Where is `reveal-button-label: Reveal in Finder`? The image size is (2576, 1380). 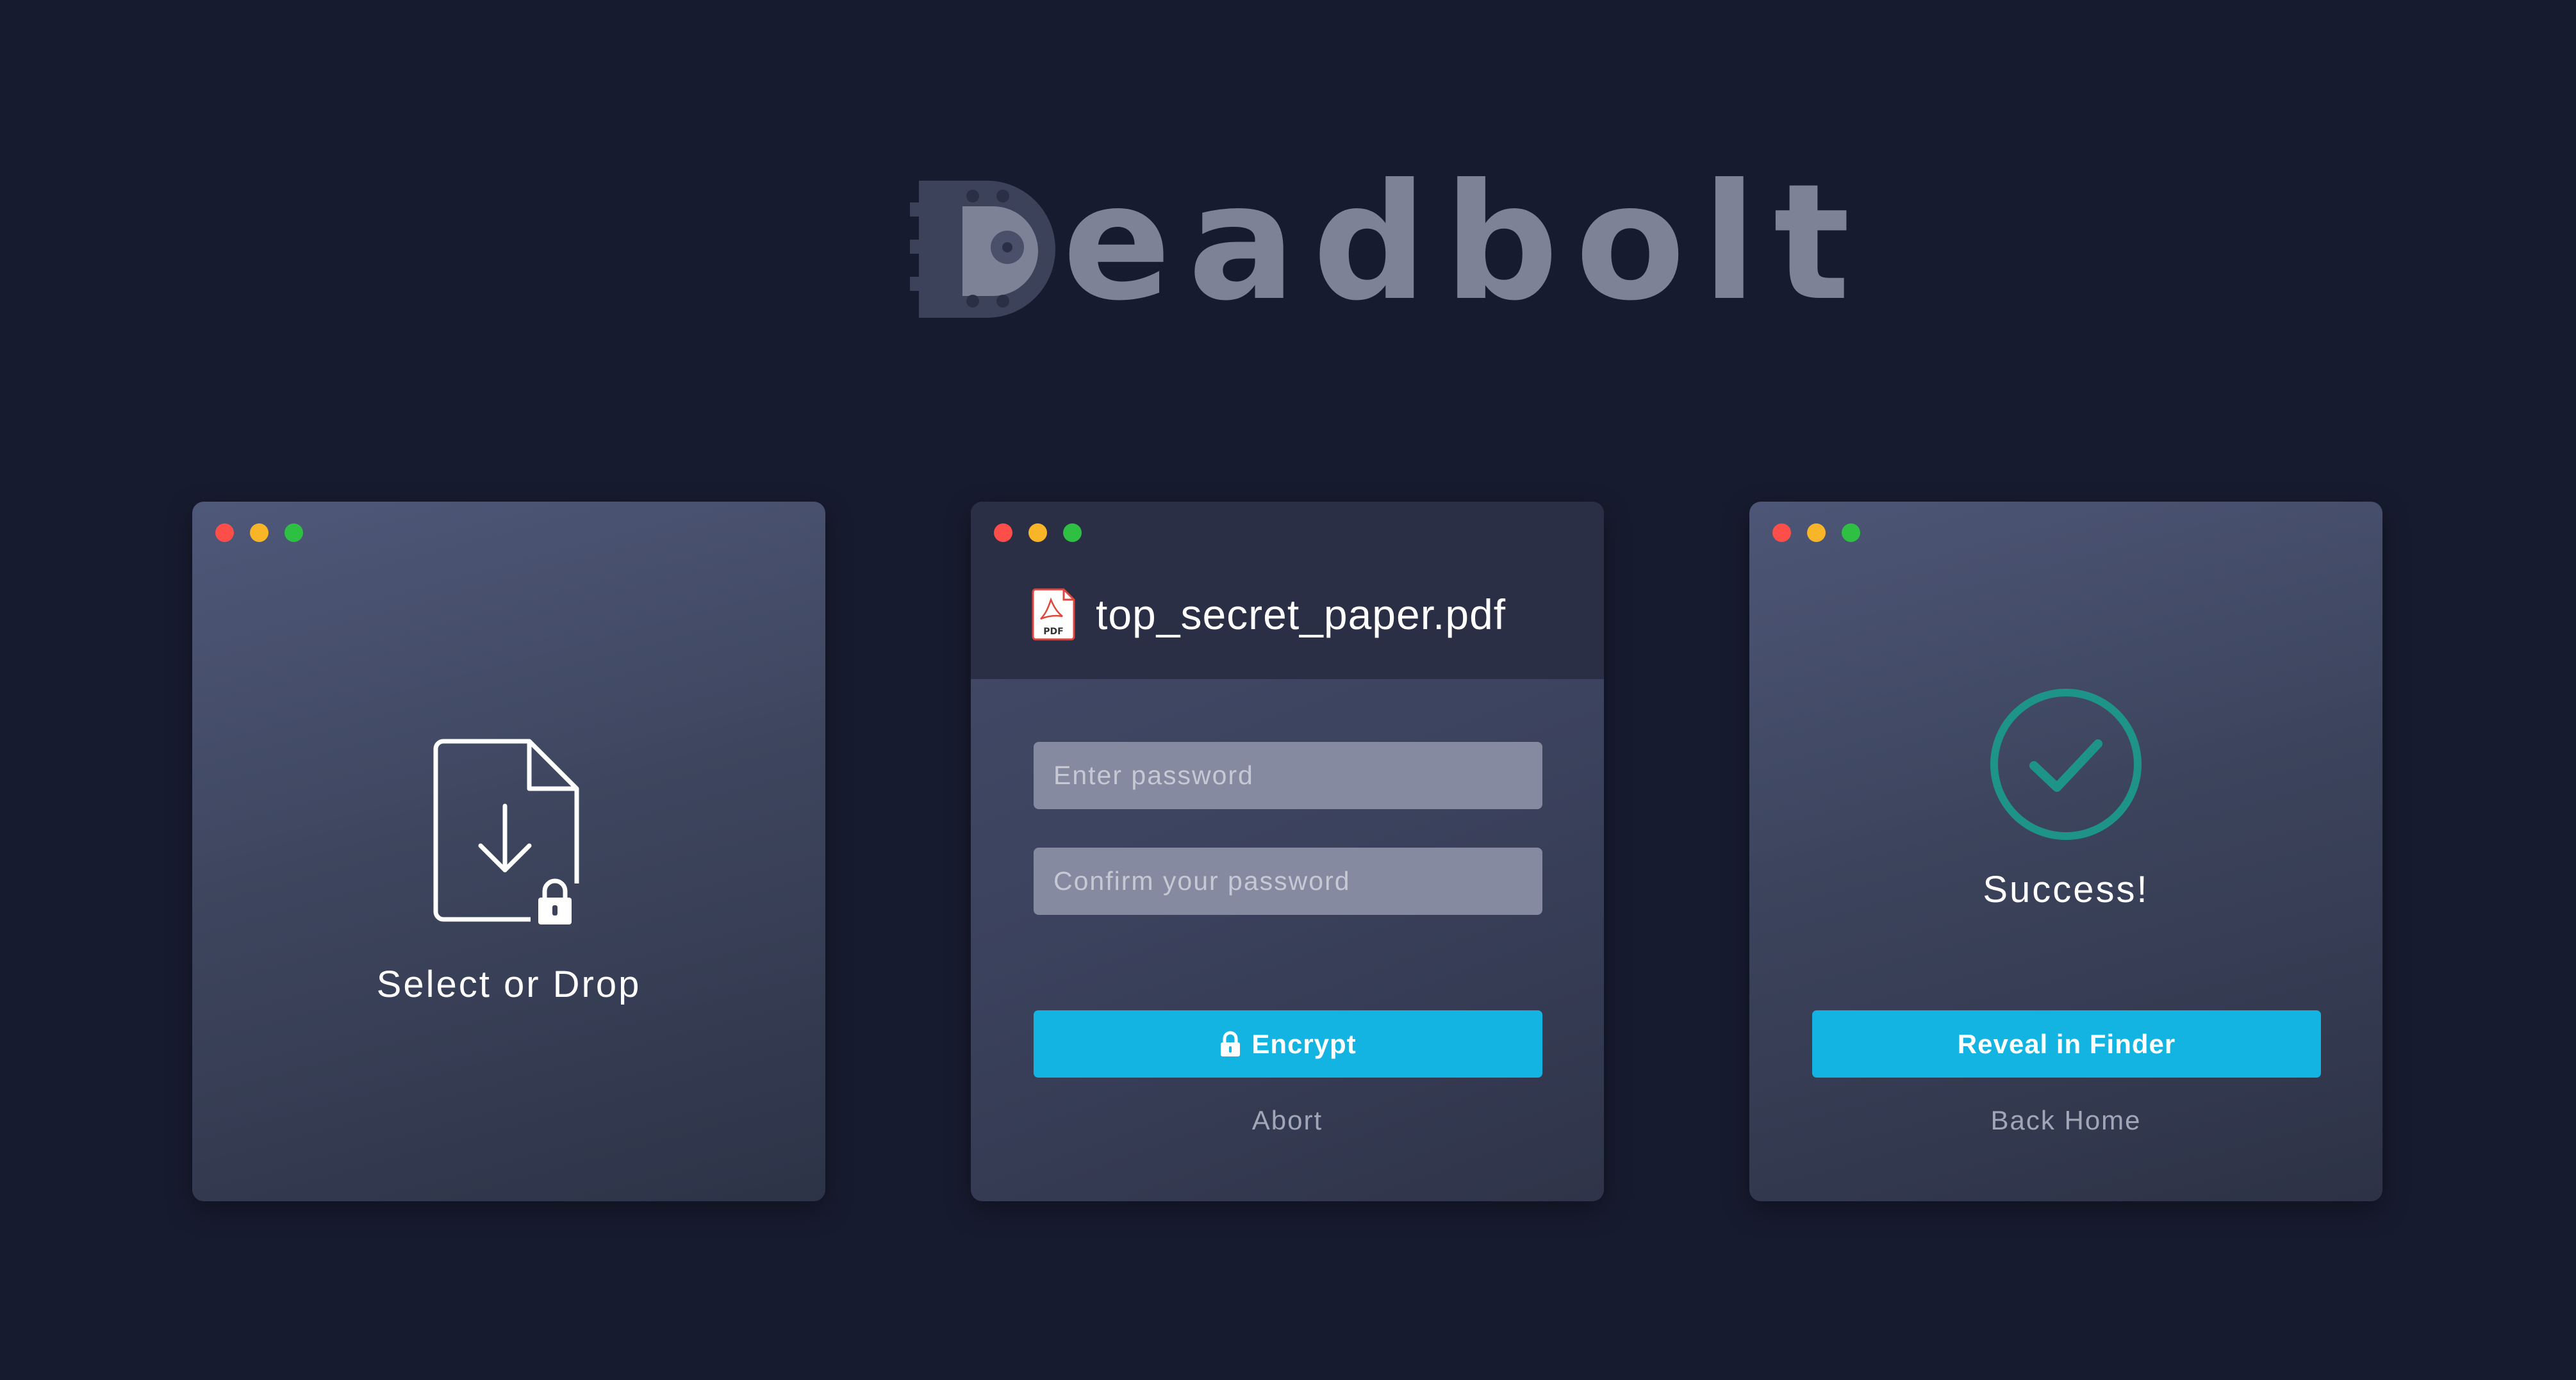
reveal-button-label: Reveal in Finder is located at coordinates (2066, 1043).